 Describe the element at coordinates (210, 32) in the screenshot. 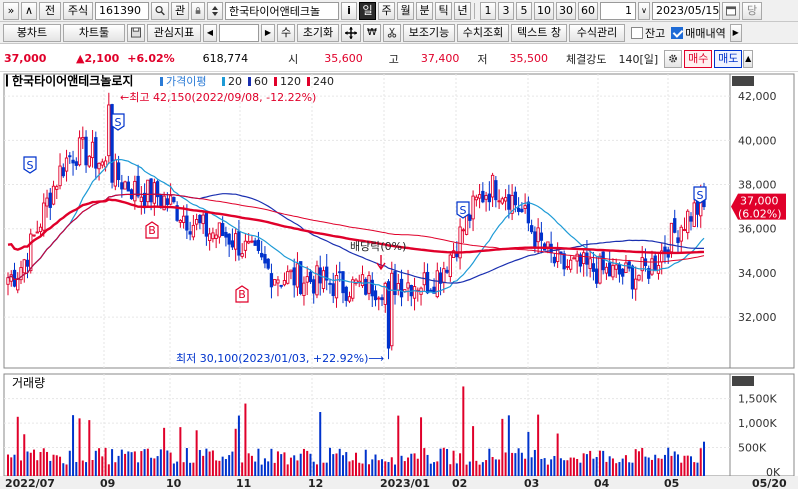

I see `play-prev-button: ◀` at that location.